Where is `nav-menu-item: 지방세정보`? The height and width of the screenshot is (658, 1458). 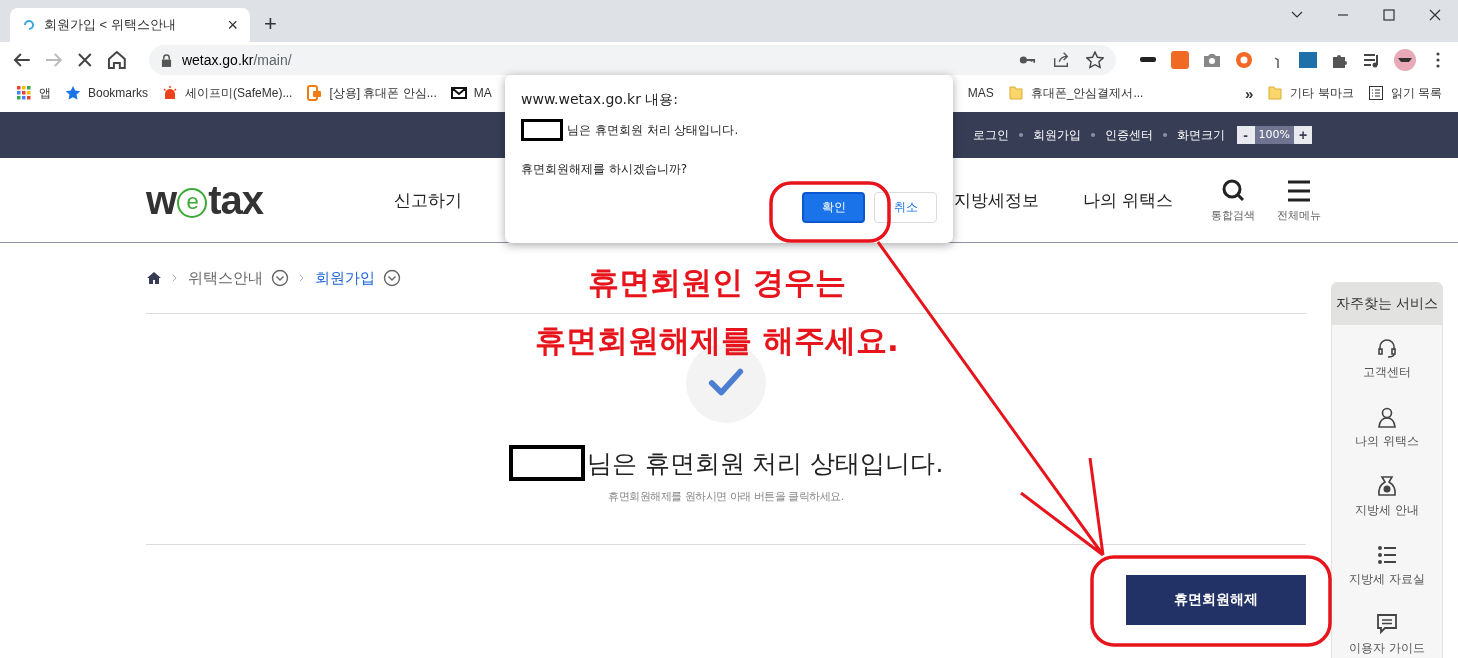 nav-menu-item: 지방세정보 is located at coordinates (996, 200).